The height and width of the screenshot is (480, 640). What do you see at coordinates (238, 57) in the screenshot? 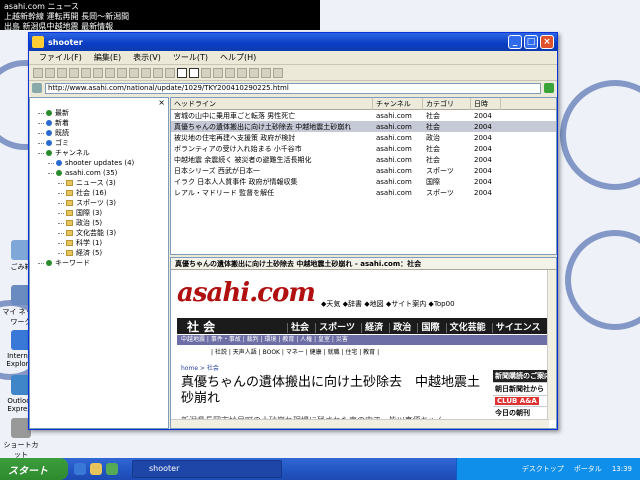
I see `menu-help: ヘルプ(H)` at bounding box center [238, 57].